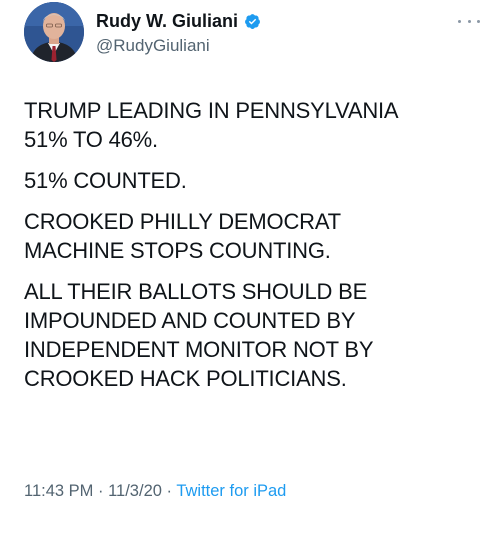 Image resolution: width=500 pixels, height=546 pixels. Describe the element at coordinates (178, 46) in the screenshot. I see `user-handle: @RudyGiuliani` at that location.